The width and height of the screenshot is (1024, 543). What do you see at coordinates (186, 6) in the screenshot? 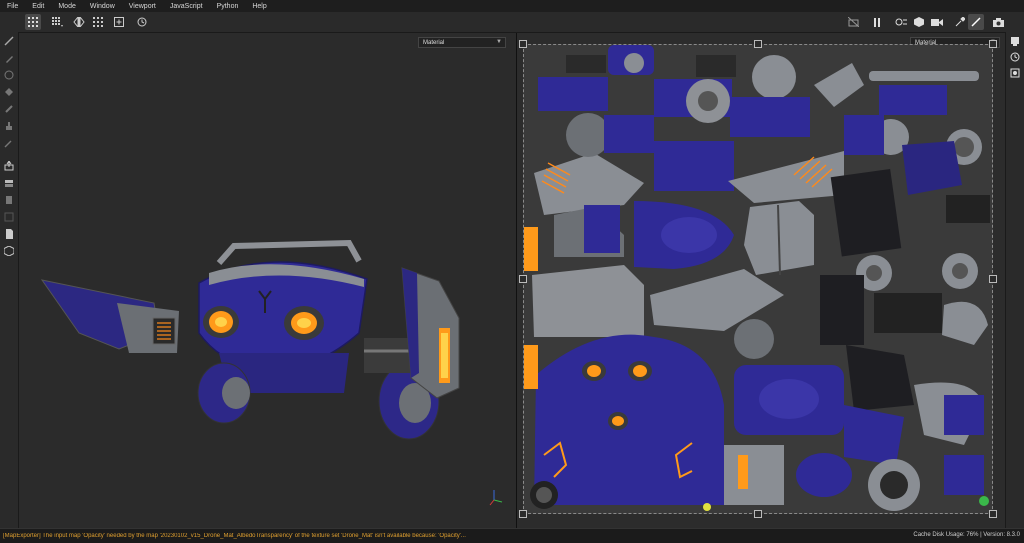
I see `menu-javascript: JavaScript` at bounding box center [186, 6].